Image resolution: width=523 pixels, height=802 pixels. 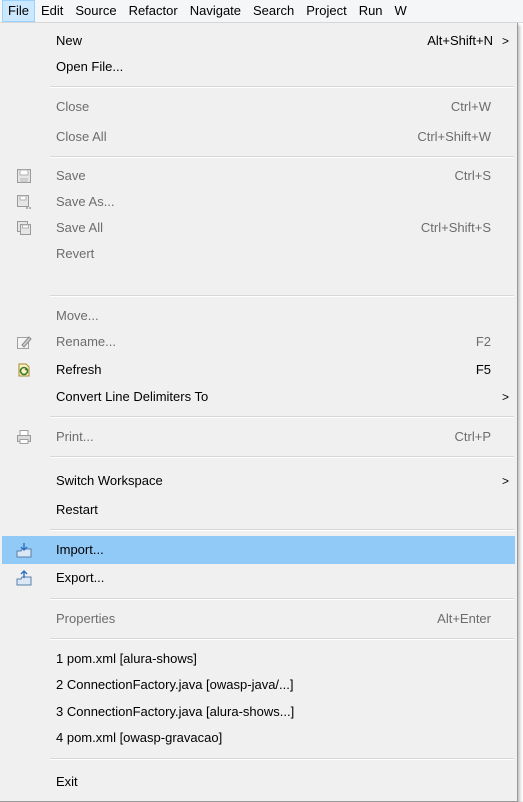 I want to click on refresh-icon, so click(x=24, y=370).